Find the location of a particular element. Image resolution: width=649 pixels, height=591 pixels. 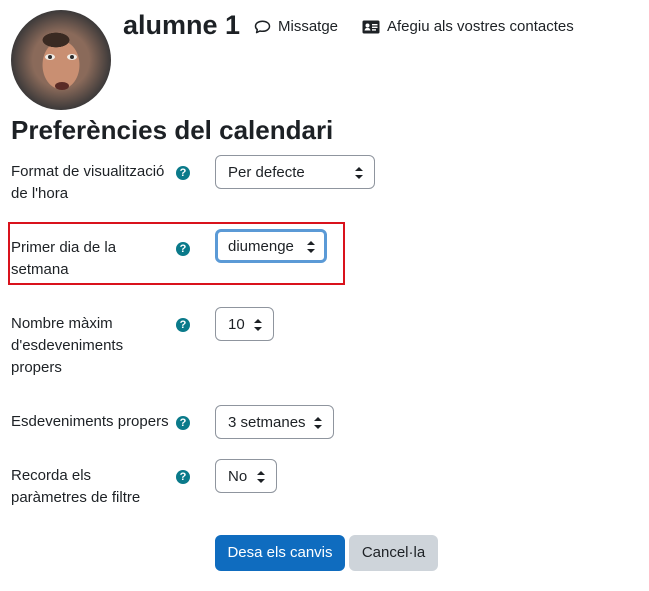

max-events-value: 10 is located at coordinates (236, 324).